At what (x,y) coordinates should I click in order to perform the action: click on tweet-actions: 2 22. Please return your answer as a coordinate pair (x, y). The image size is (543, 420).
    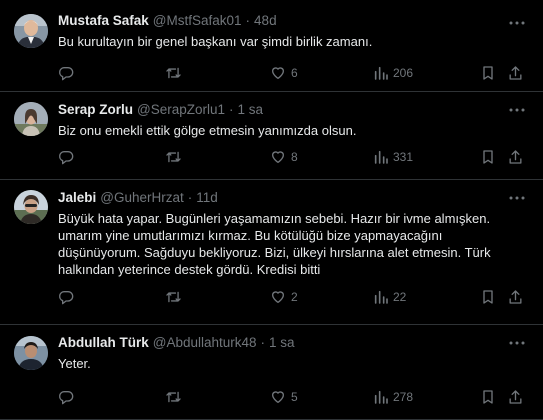
    Looking at the image, I should click on (271, 297).